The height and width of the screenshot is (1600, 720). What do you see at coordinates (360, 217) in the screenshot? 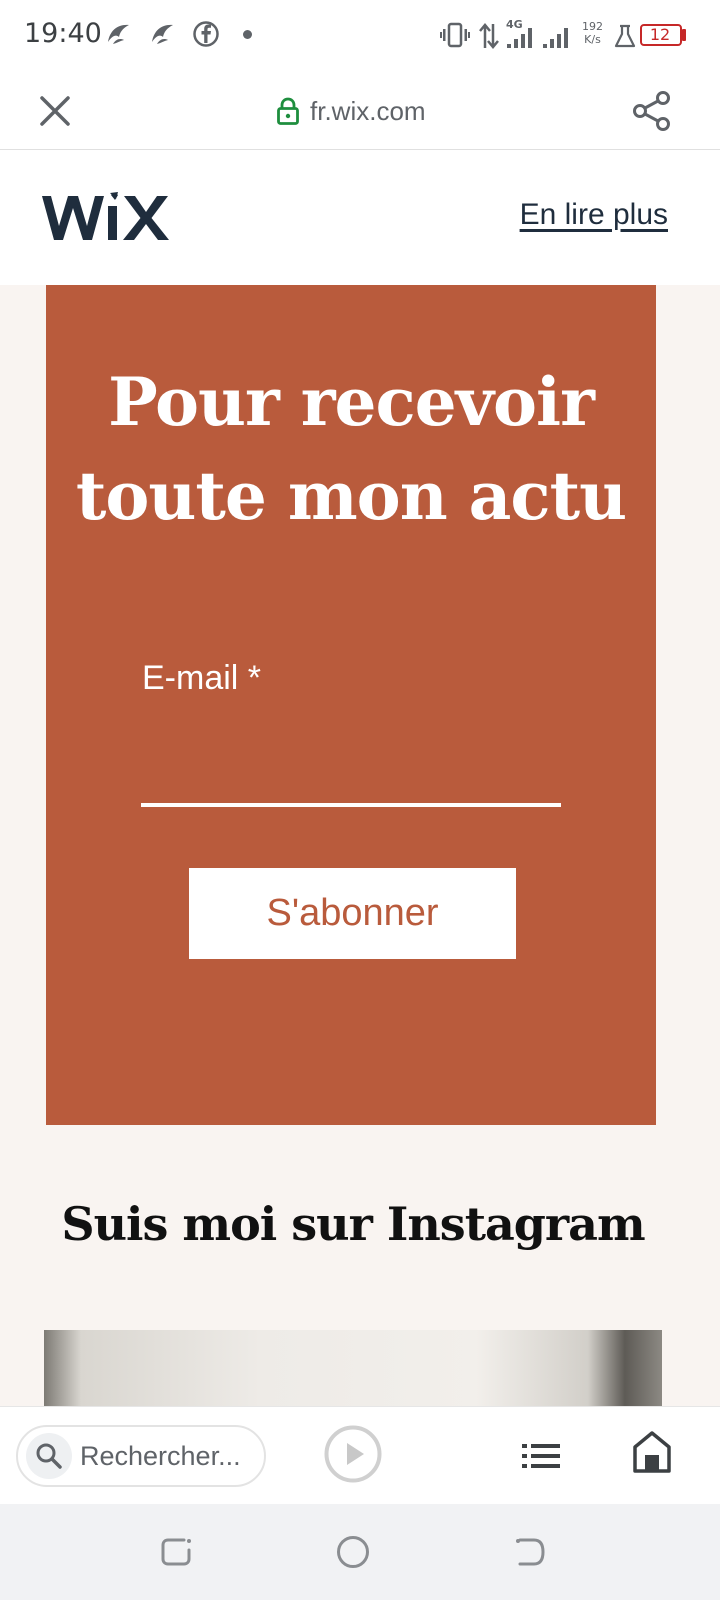
I see `site-header: En lire plus` at bounding box center [360, 217].